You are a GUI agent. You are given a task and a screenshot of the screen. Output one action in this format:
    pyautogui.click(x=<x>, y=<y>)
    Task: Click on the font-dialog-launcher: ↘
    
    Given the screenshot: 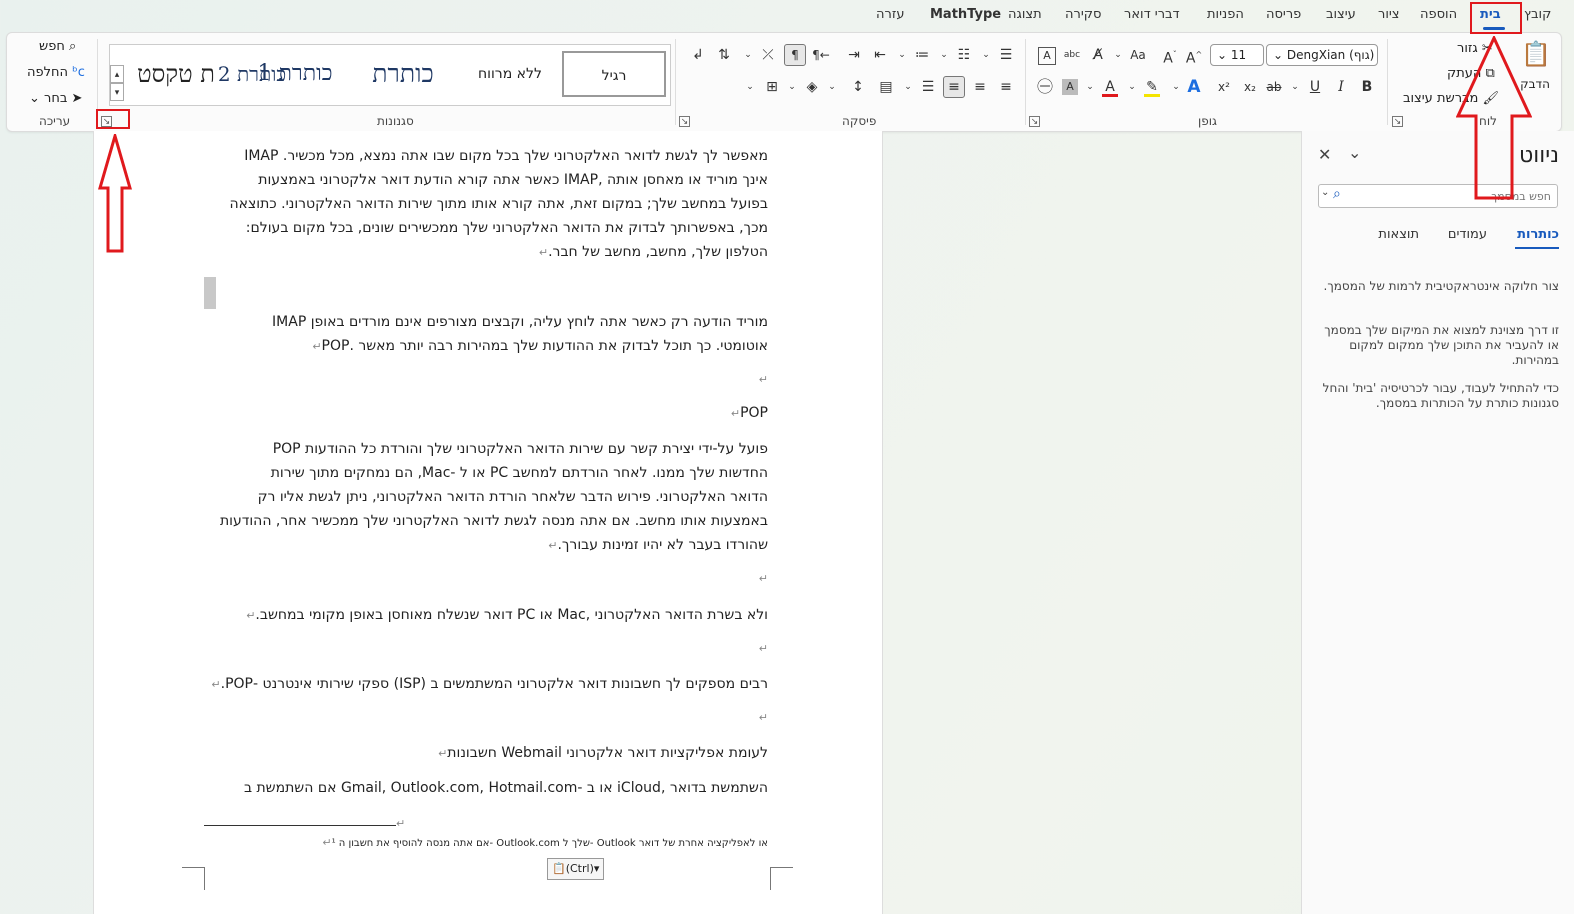 What is the action you would take?
    pyautogui.click(x=1034, y=121)
    